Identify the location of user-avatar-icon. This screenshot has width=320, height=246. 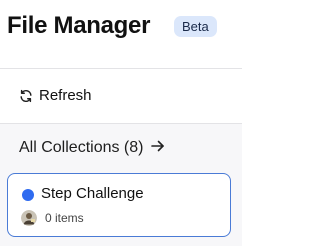
(29, 218).